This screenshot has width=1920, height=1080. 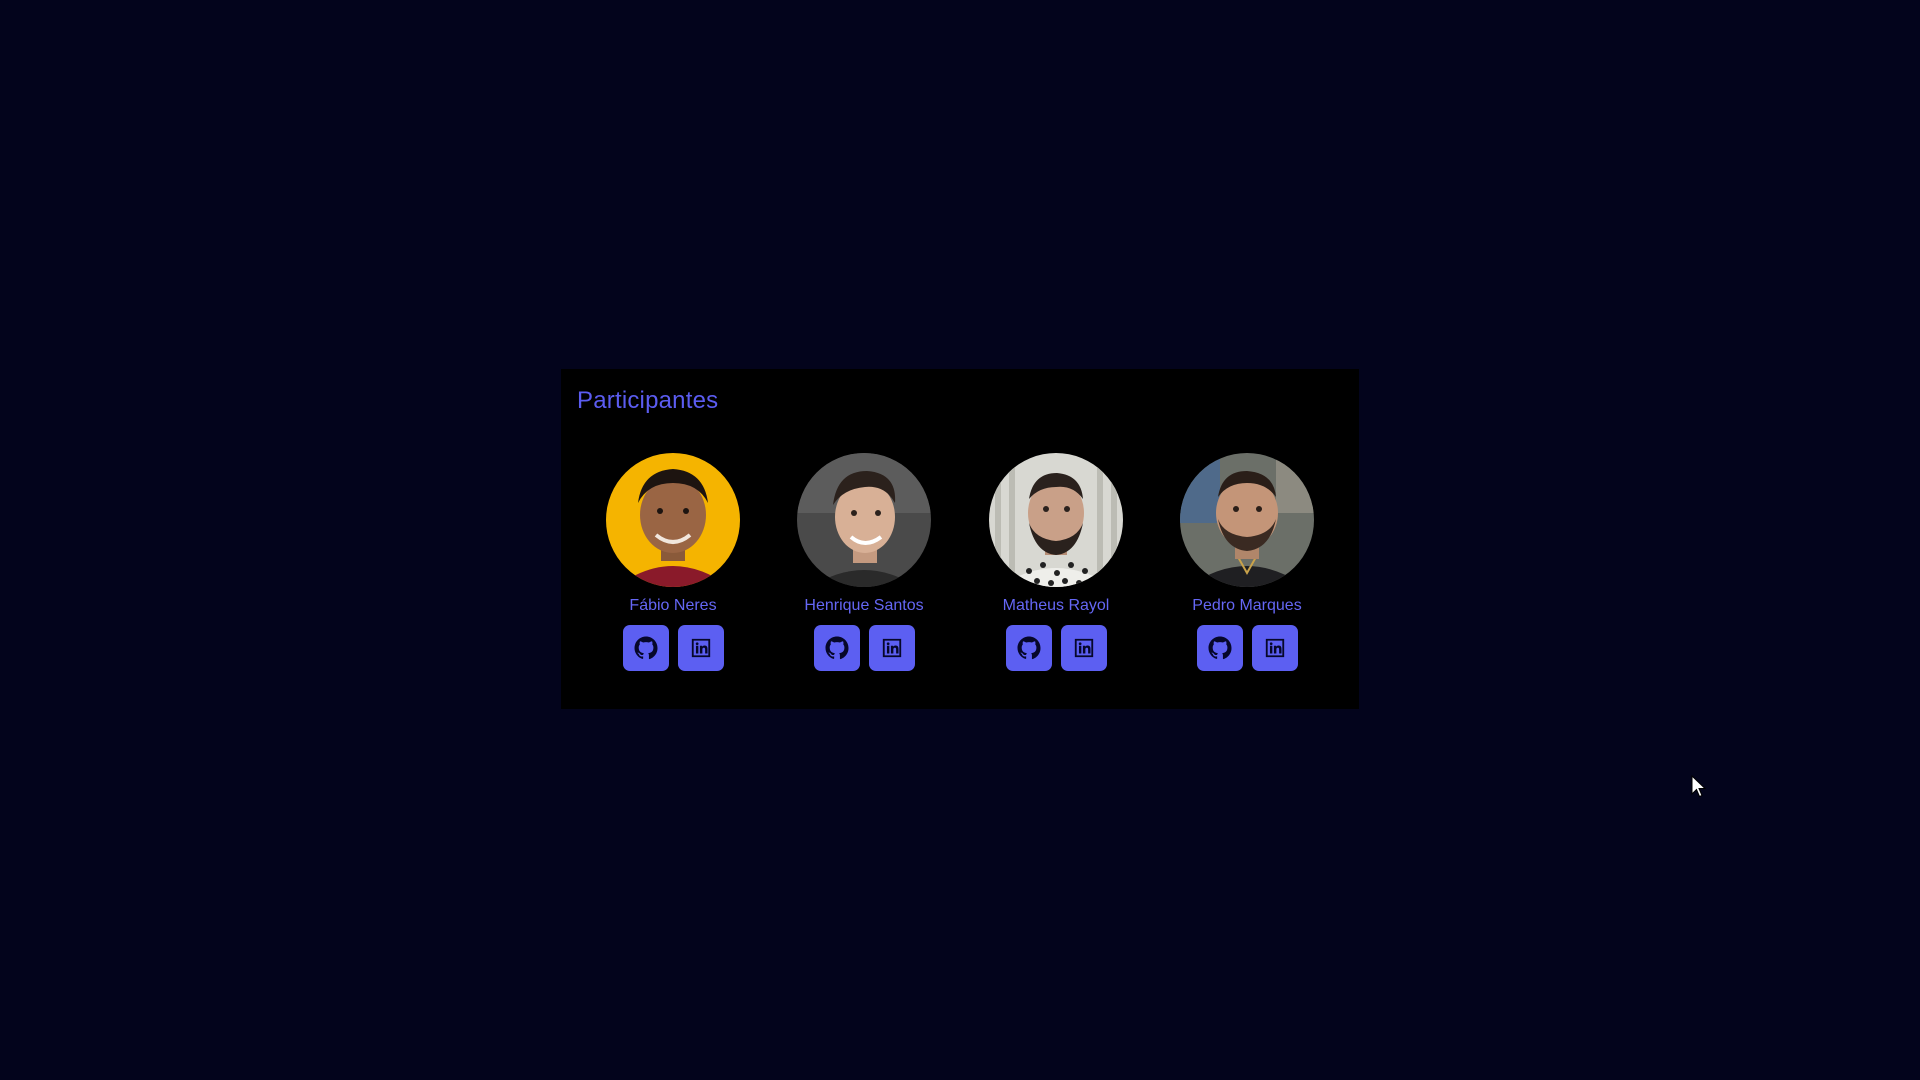 I want to click on participant-card: Henrique Santos, so click(x=864, y=563).